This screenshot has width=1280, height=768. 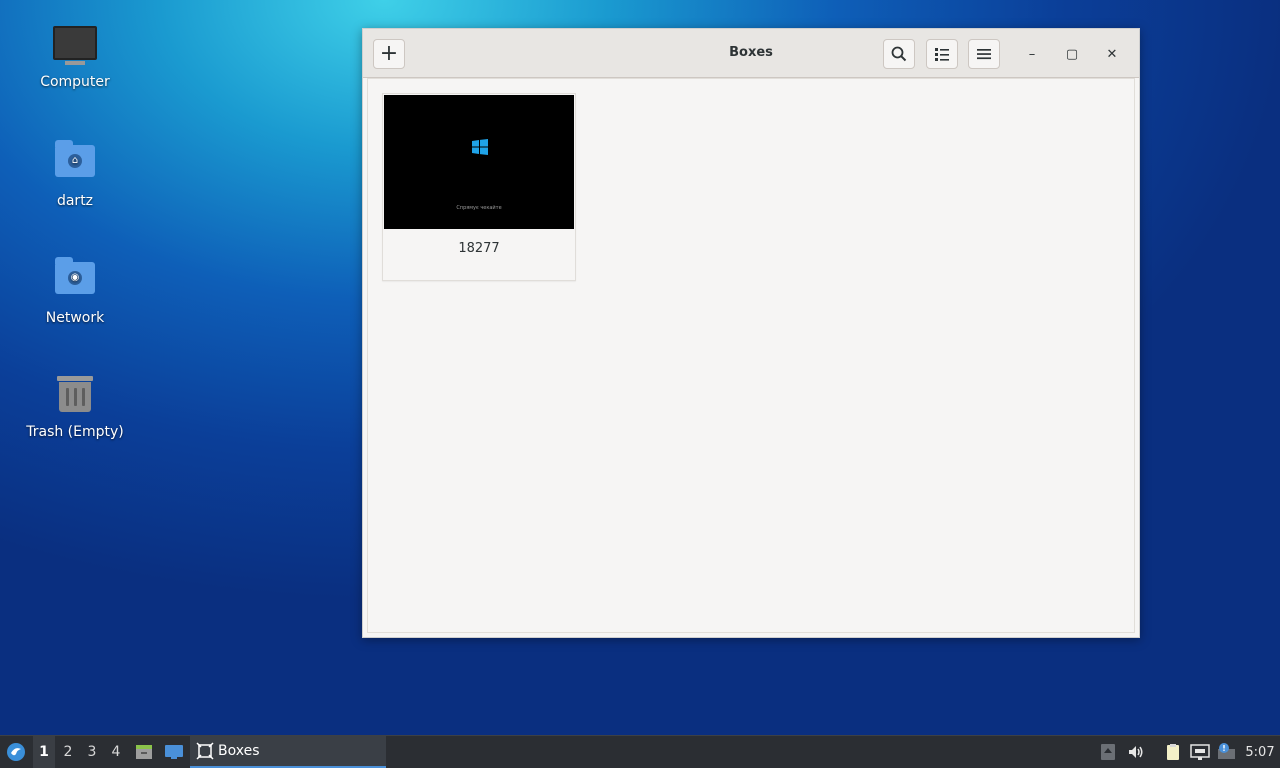 I want to click on trash-icon, so click(x=75, y=398).